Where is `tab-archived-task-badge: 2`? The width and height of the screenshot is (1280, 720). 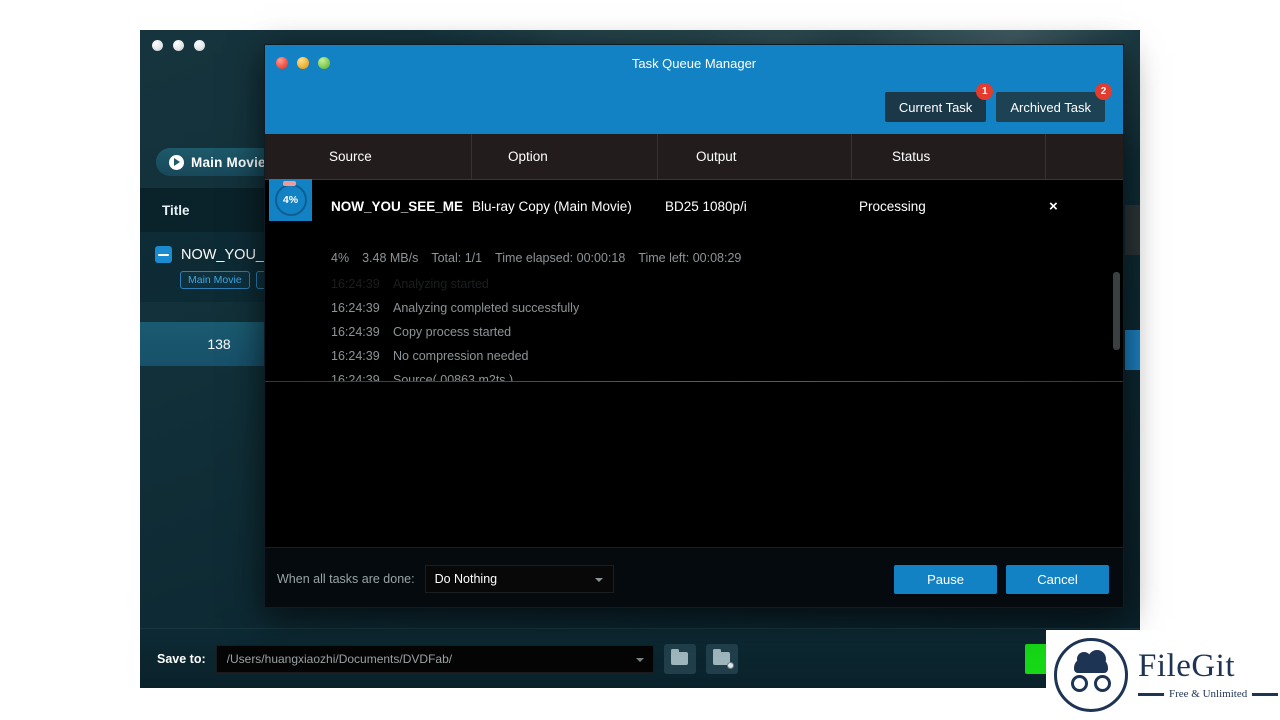
tab-archived-task-badge: 2 is located at coordinates (1103, 91).